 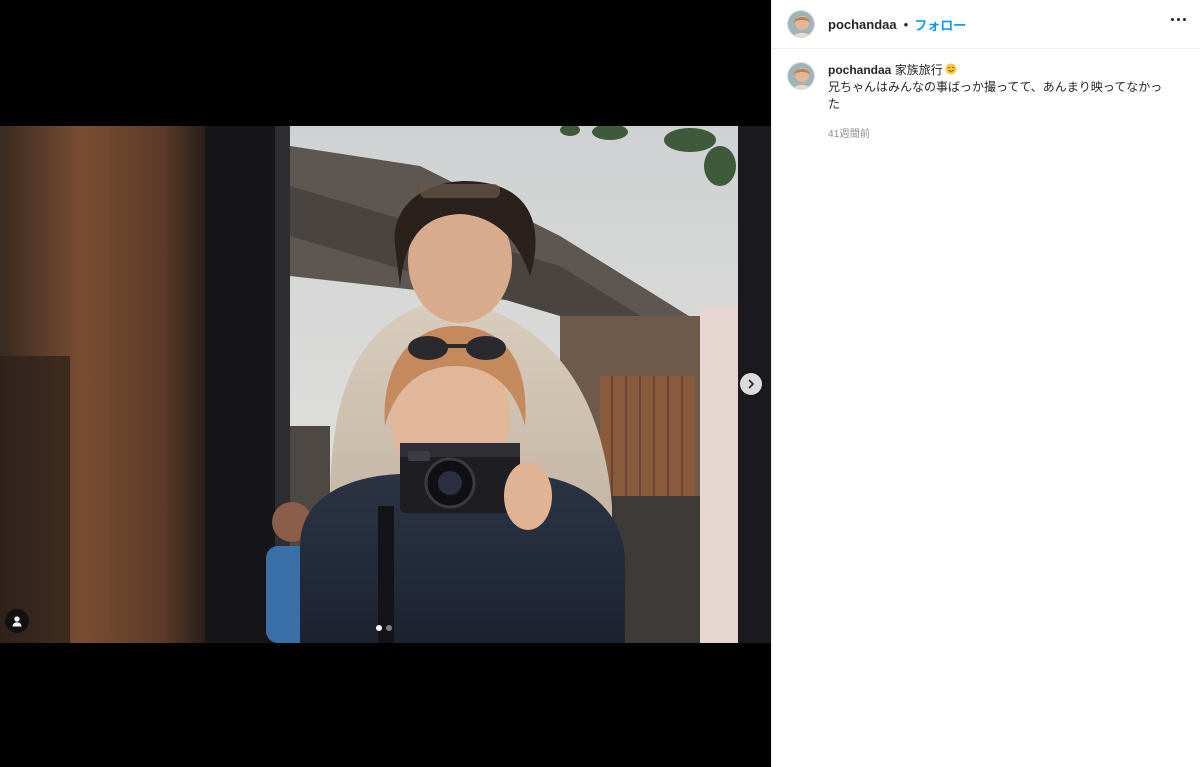 I want to click on avatar, so click(x=801, y=24).